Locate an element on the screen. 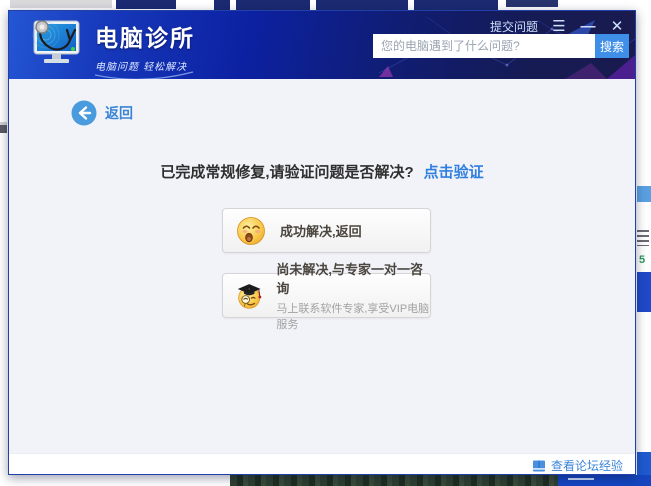 Image resolution: width=651 pixels, height=486 pixels. not-solved-expert-button: 尚未解决,与专家一对一咨询 马上联系软件专家,享受VIP电脑服务 is located at coordinates (326, 296).